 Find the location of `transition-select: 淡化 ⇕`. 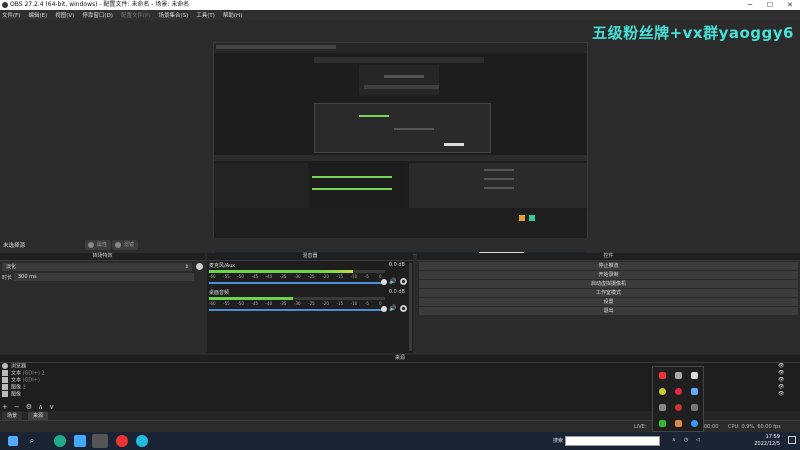

transition-select: 淡化 ⇕ is located at coordinates (97, 267).